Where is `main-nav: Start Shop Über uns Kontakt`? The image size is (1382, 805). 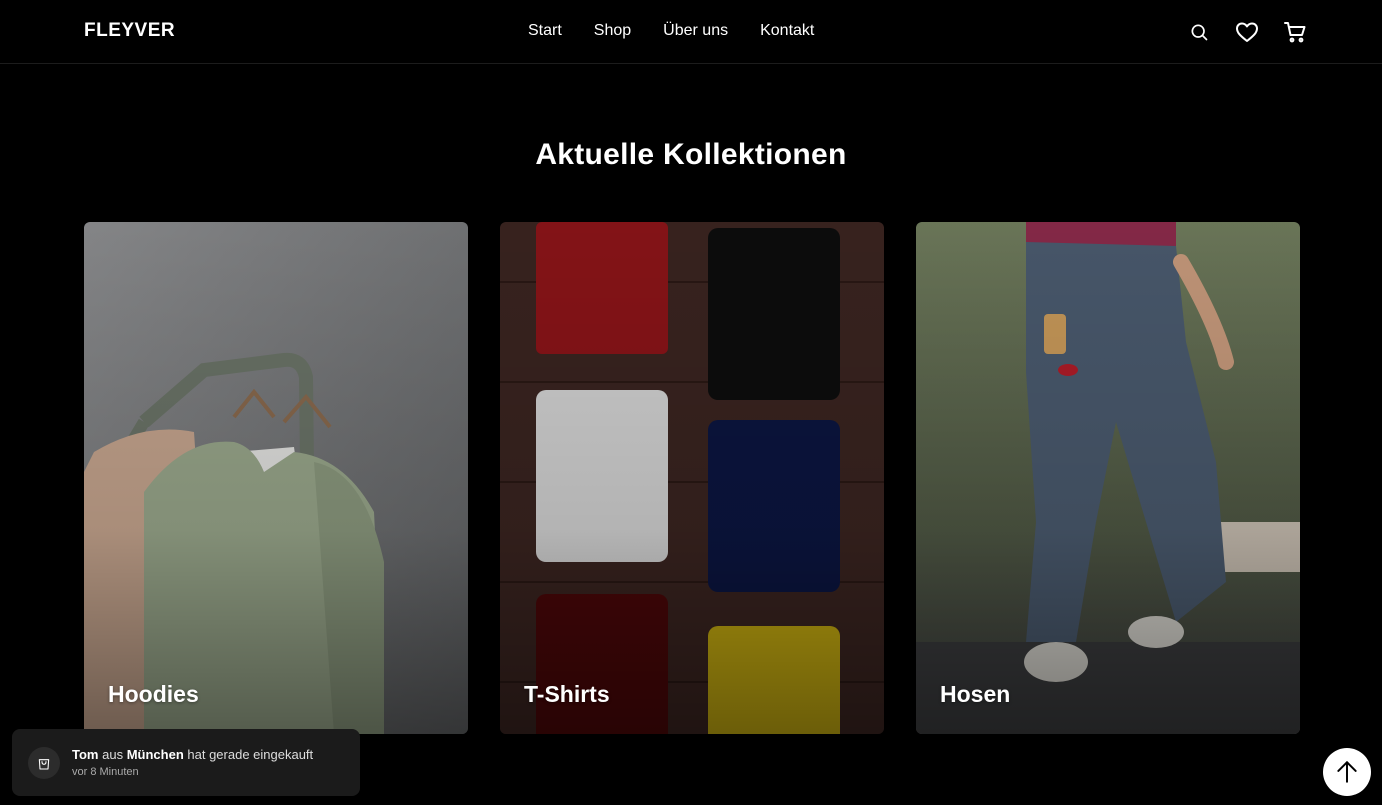 main-nav: Start Shop Über uns Kontakt is located at coordinates (671, 31).